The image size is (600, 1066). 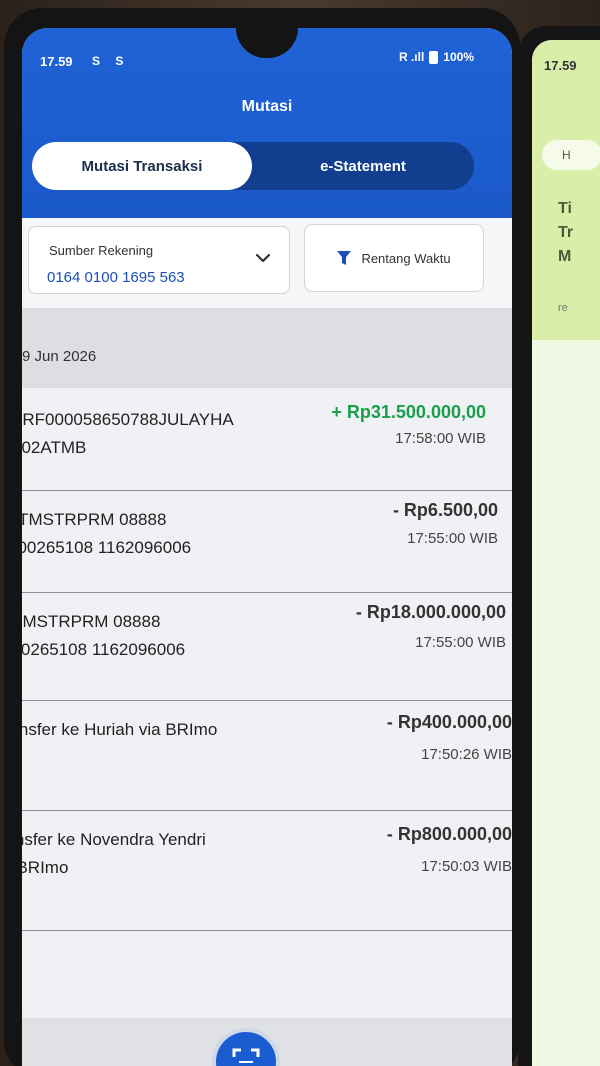 What do you see at coordinates (246, 1055) in the screenshot?
I see `qris-scan-icon` at bounding box center [246, 1055].